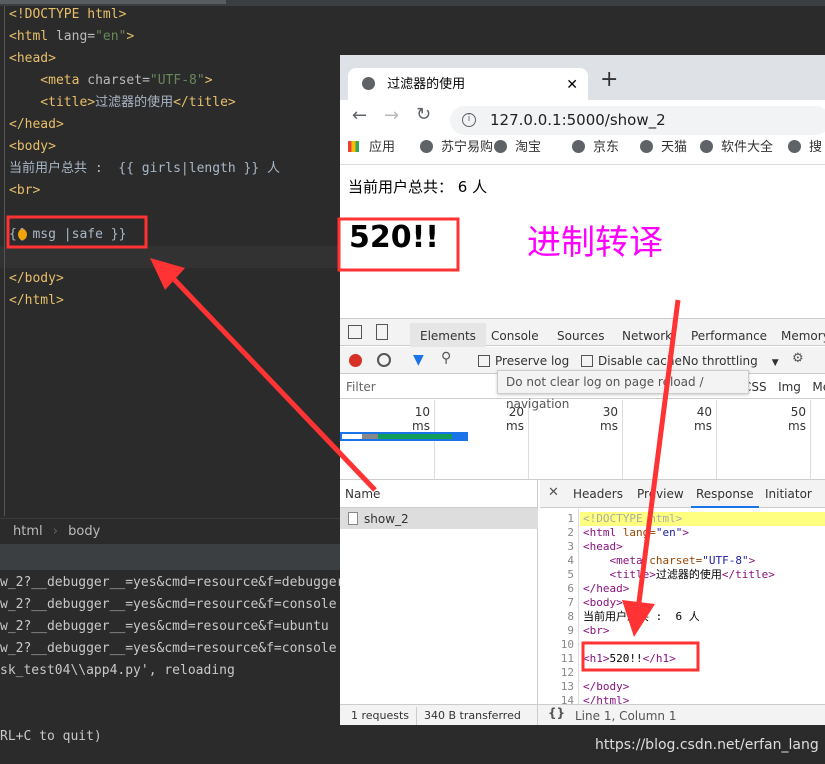  I want to click on highlight-box-template, so click(77, 232).